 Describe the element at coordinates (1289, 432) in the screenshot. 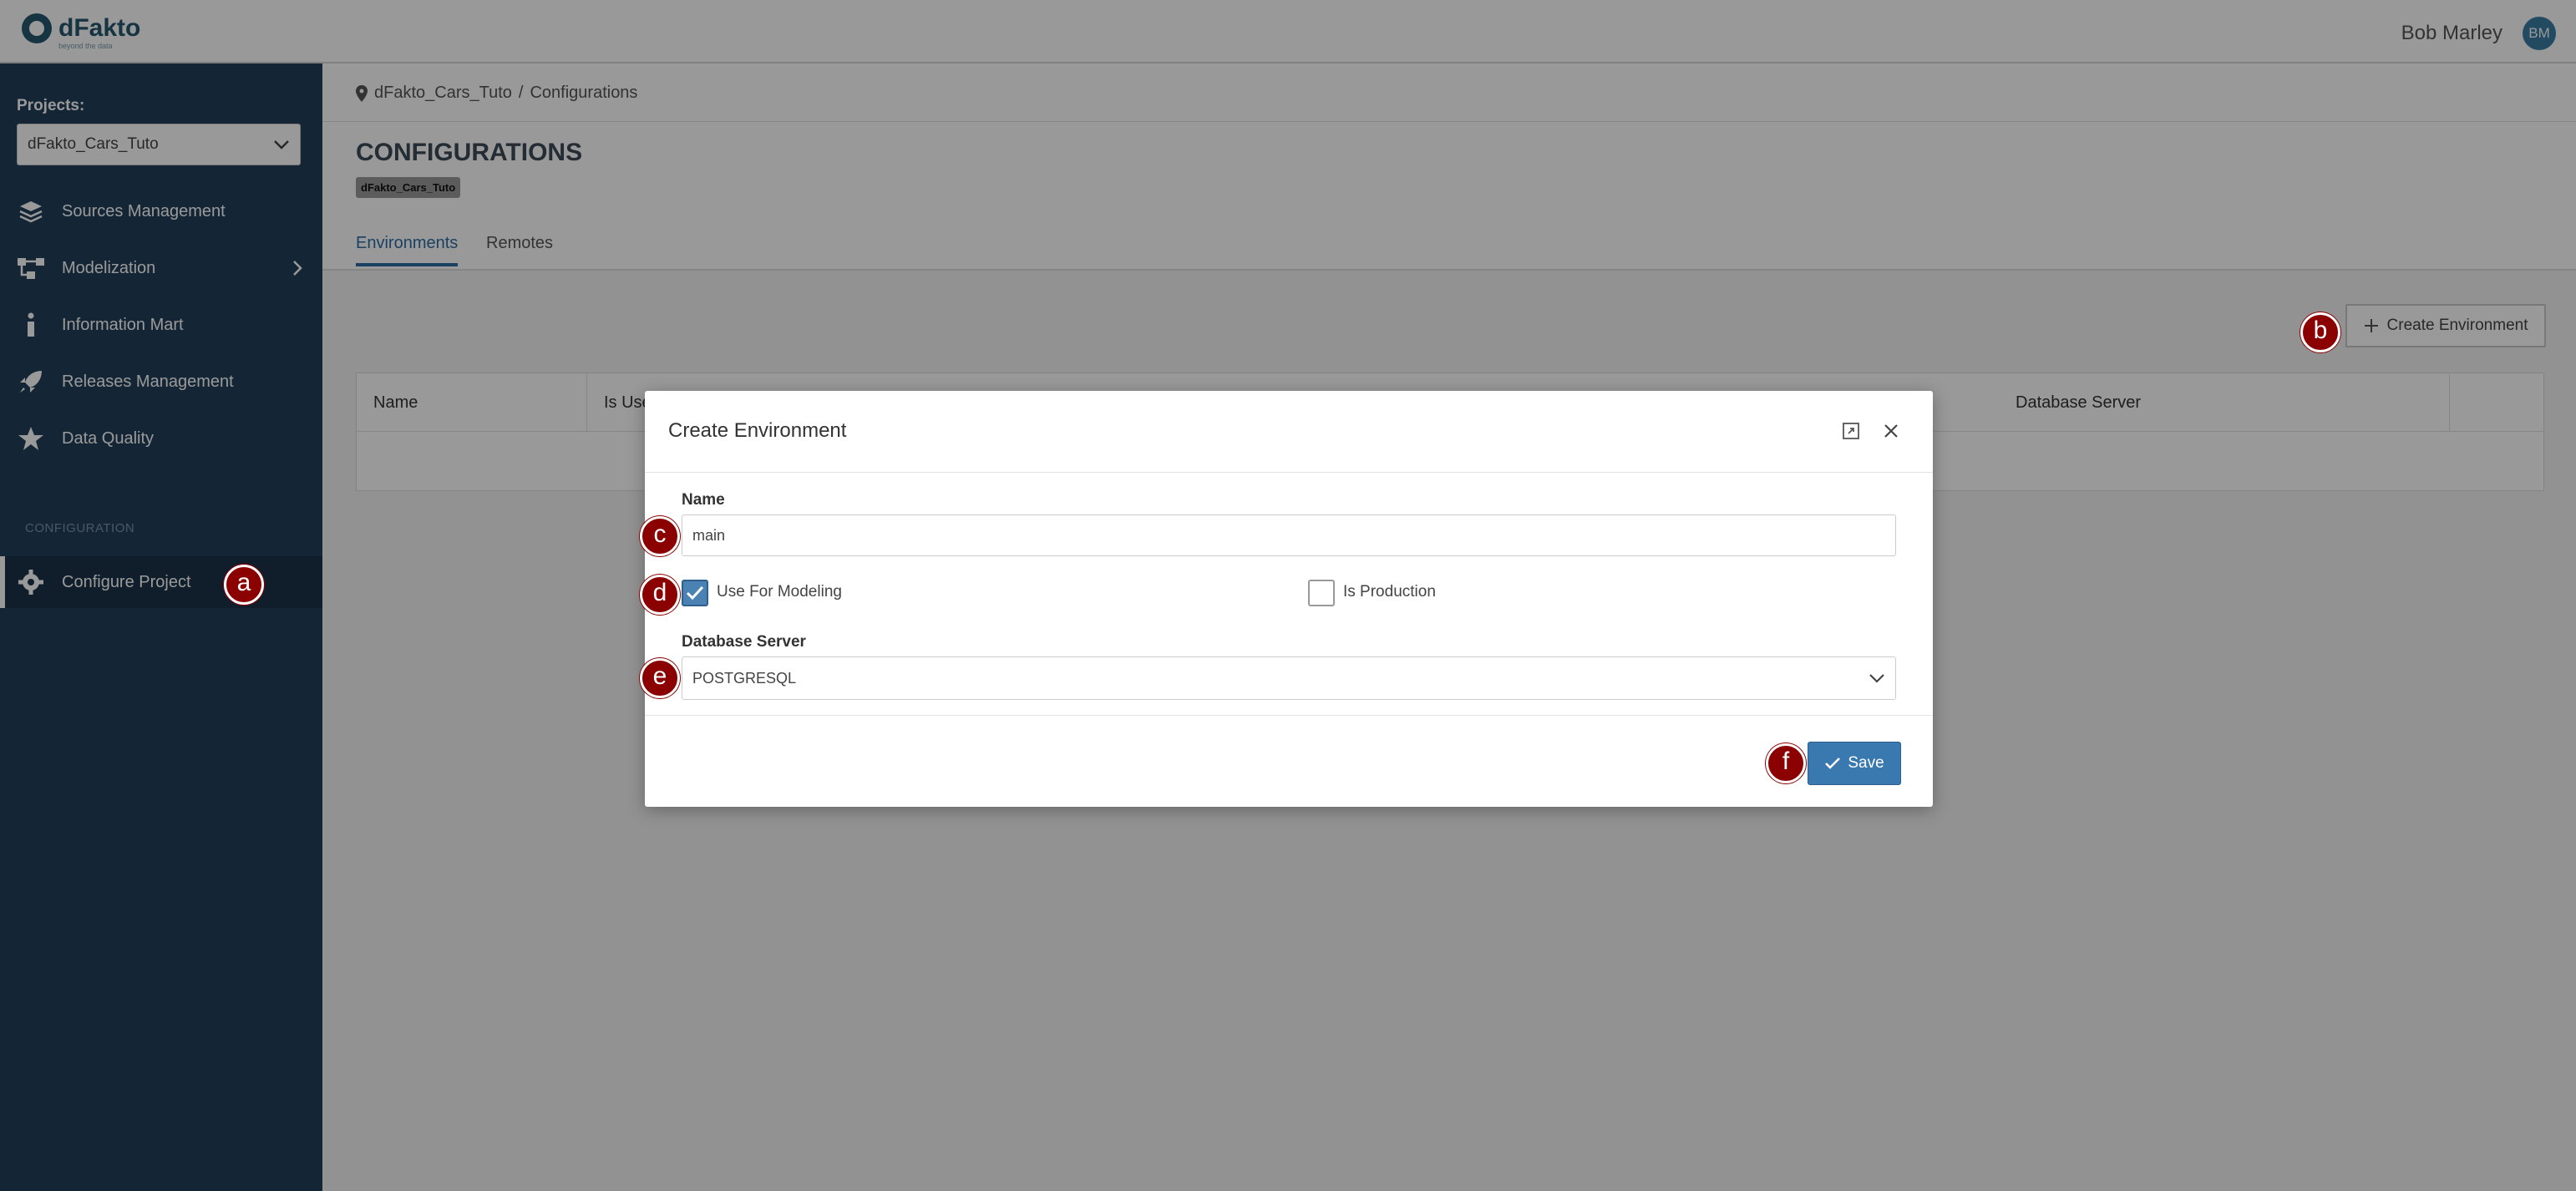

I see `dialog-header: Create Environment` at that location.